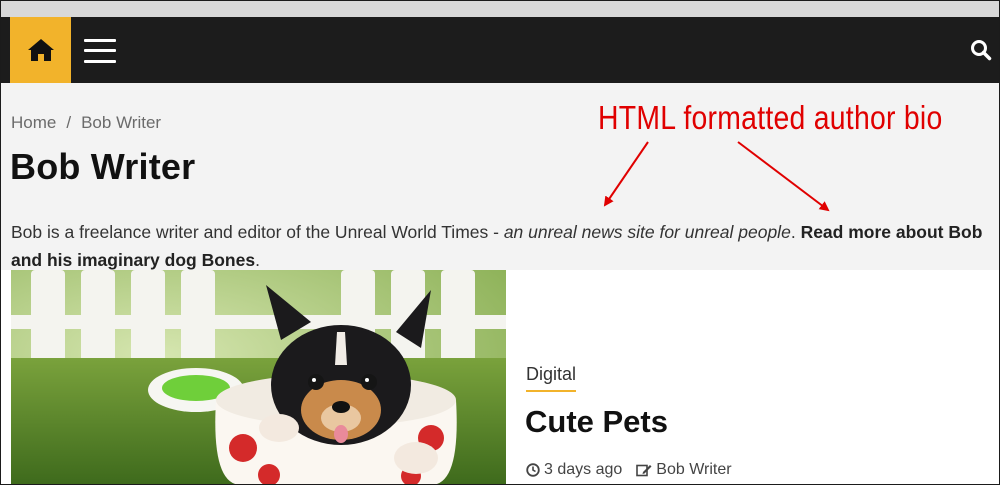  I want to click on breadcrumb: Home / Bob Writer, so click(86, 123).